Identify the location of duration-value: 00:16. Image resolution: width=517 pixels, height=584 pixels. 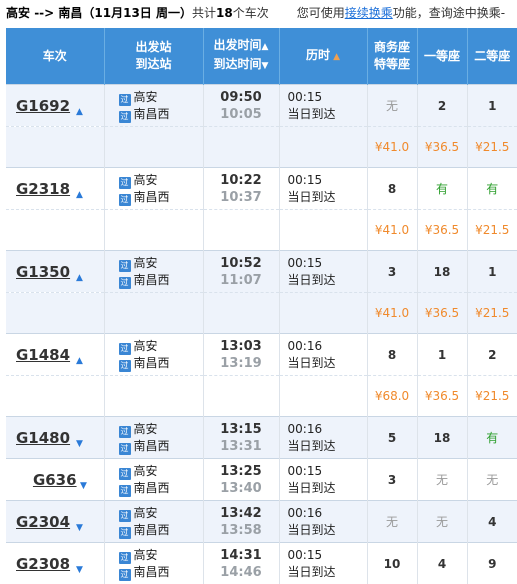
(327, 429).